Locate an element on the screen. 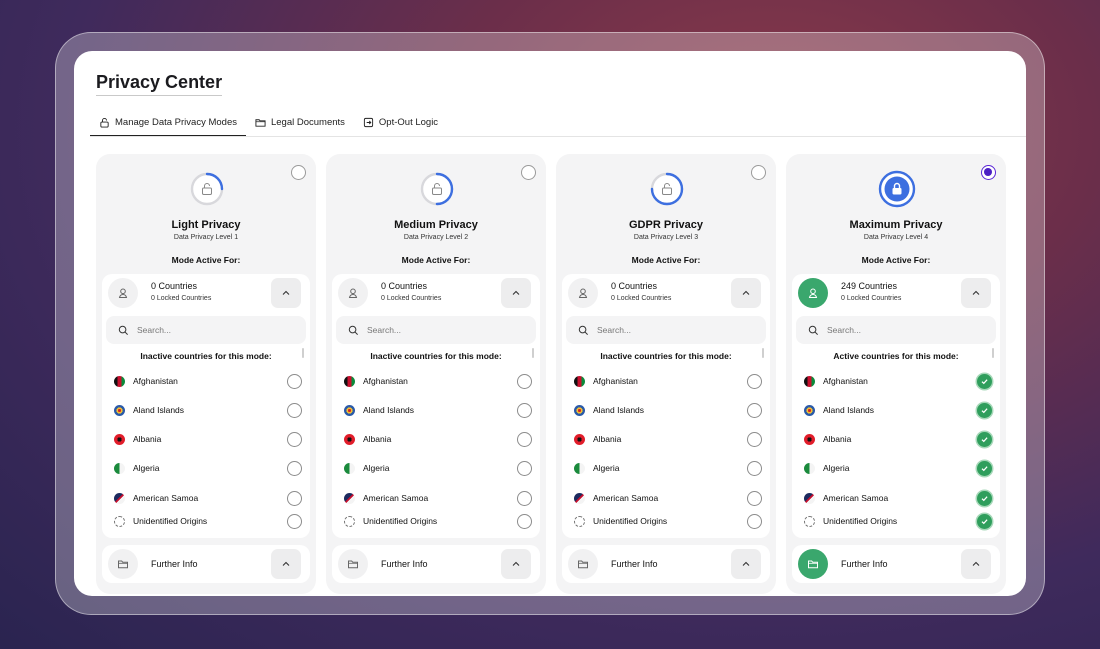 Image resolution: width=1100 pixels, height=649 pixels. country-name: Afghanistan is located at coordinates (155, 381).